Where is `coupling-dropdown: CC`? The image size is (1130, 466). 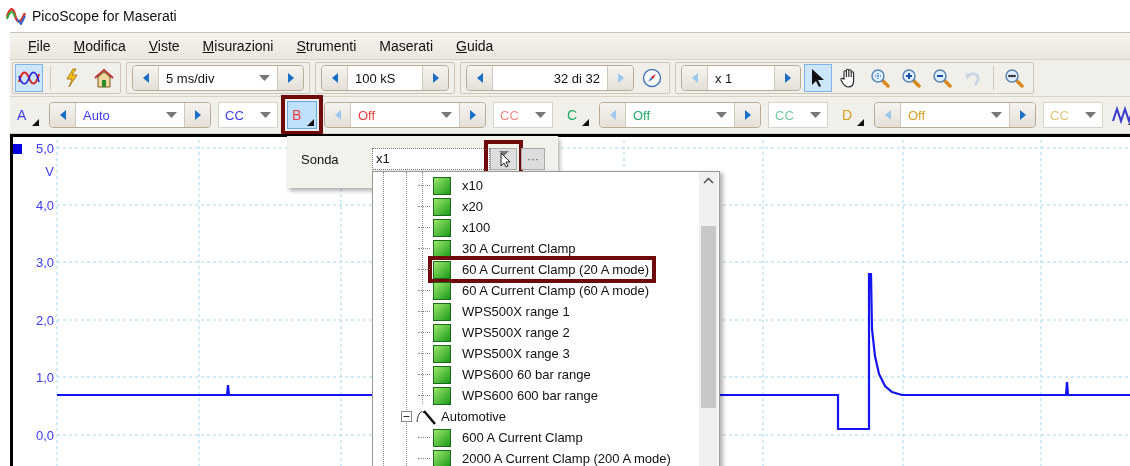 coupling-dropdown: CC is located at coordinates (248, 115).